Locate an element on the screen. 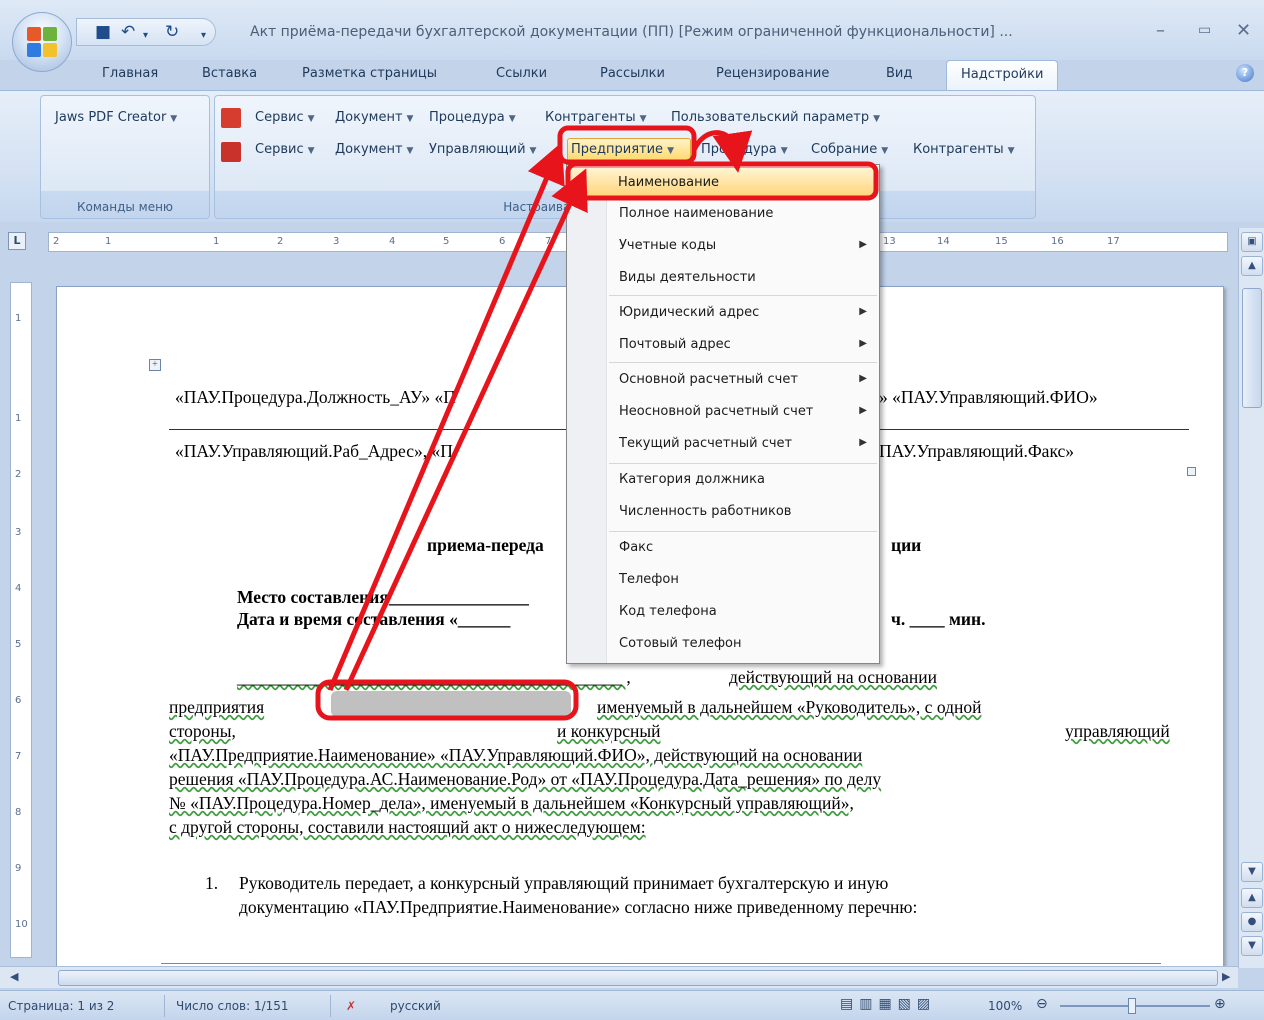 The height and width of the screenshot is (1020, 1264). customize-qat-icon: ▾ is located at coordinates (203, 36).